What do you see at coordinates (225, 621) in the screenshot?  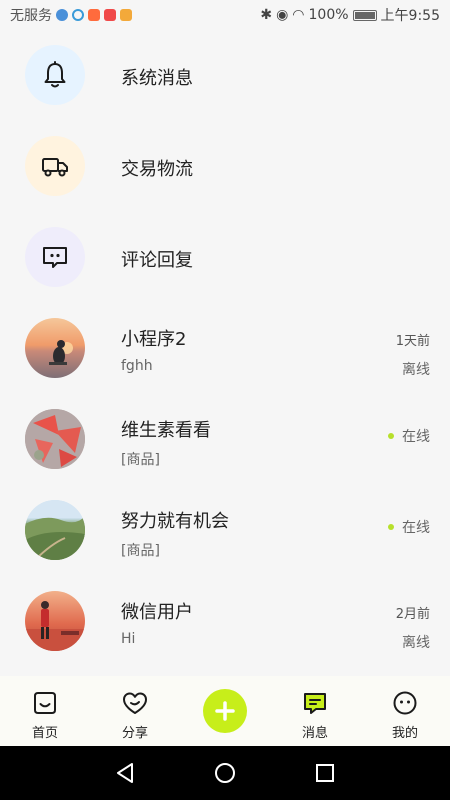 I see `conversation-item: 微信用户 Hi 2月前 离线` at bounding box center [225, 621].